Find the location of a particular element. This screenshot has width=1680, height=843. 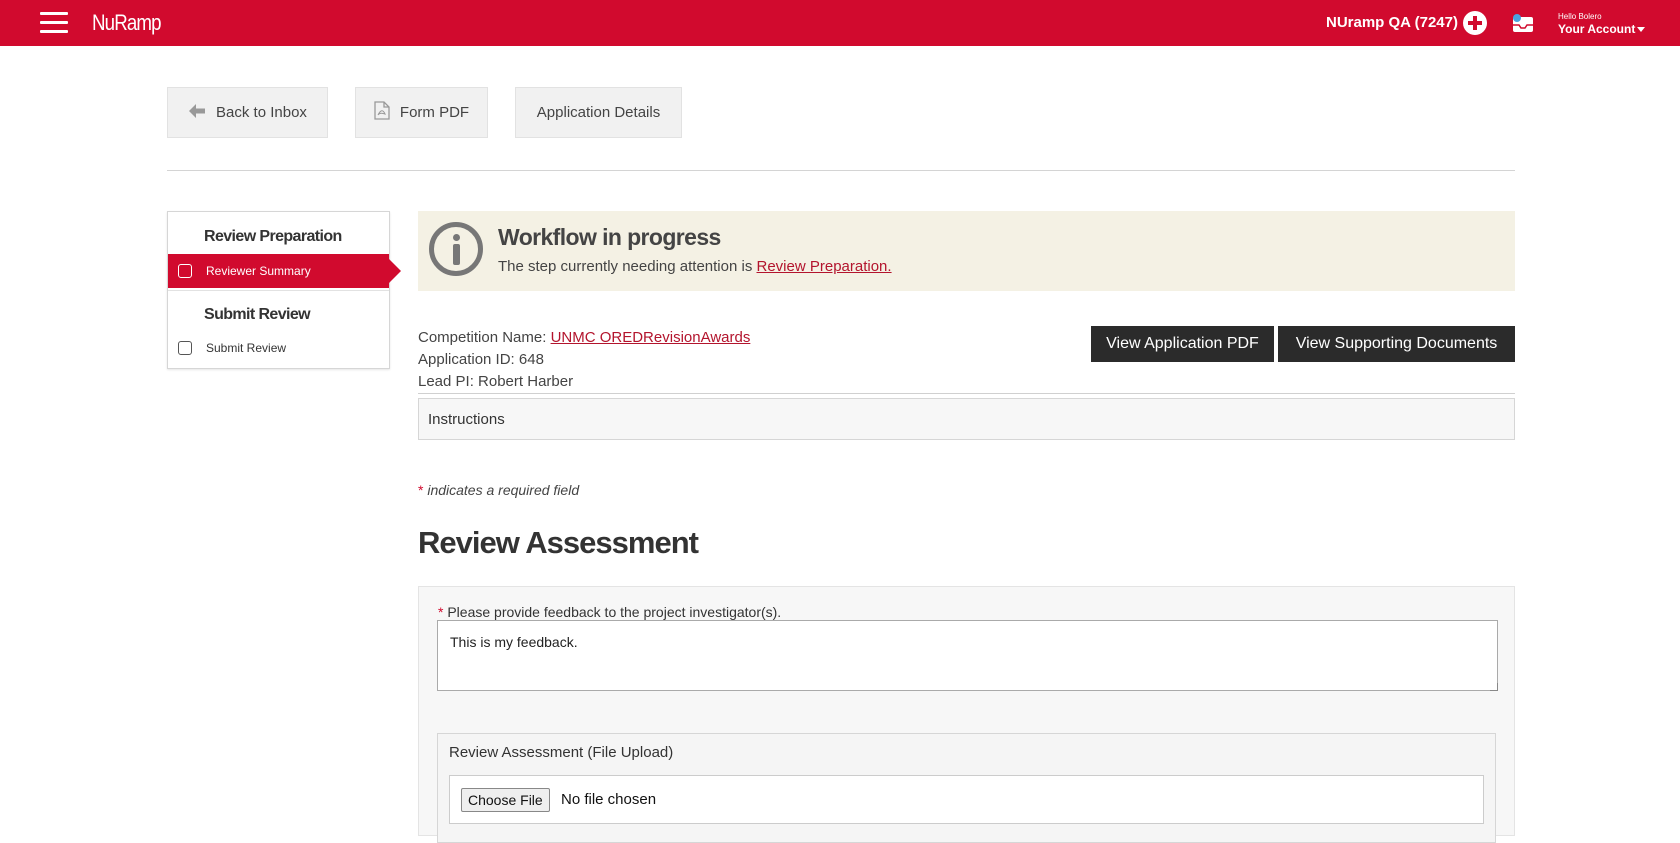

sidebar-section-review-preparation: Review Preparation is located at coordinates (273, 236).